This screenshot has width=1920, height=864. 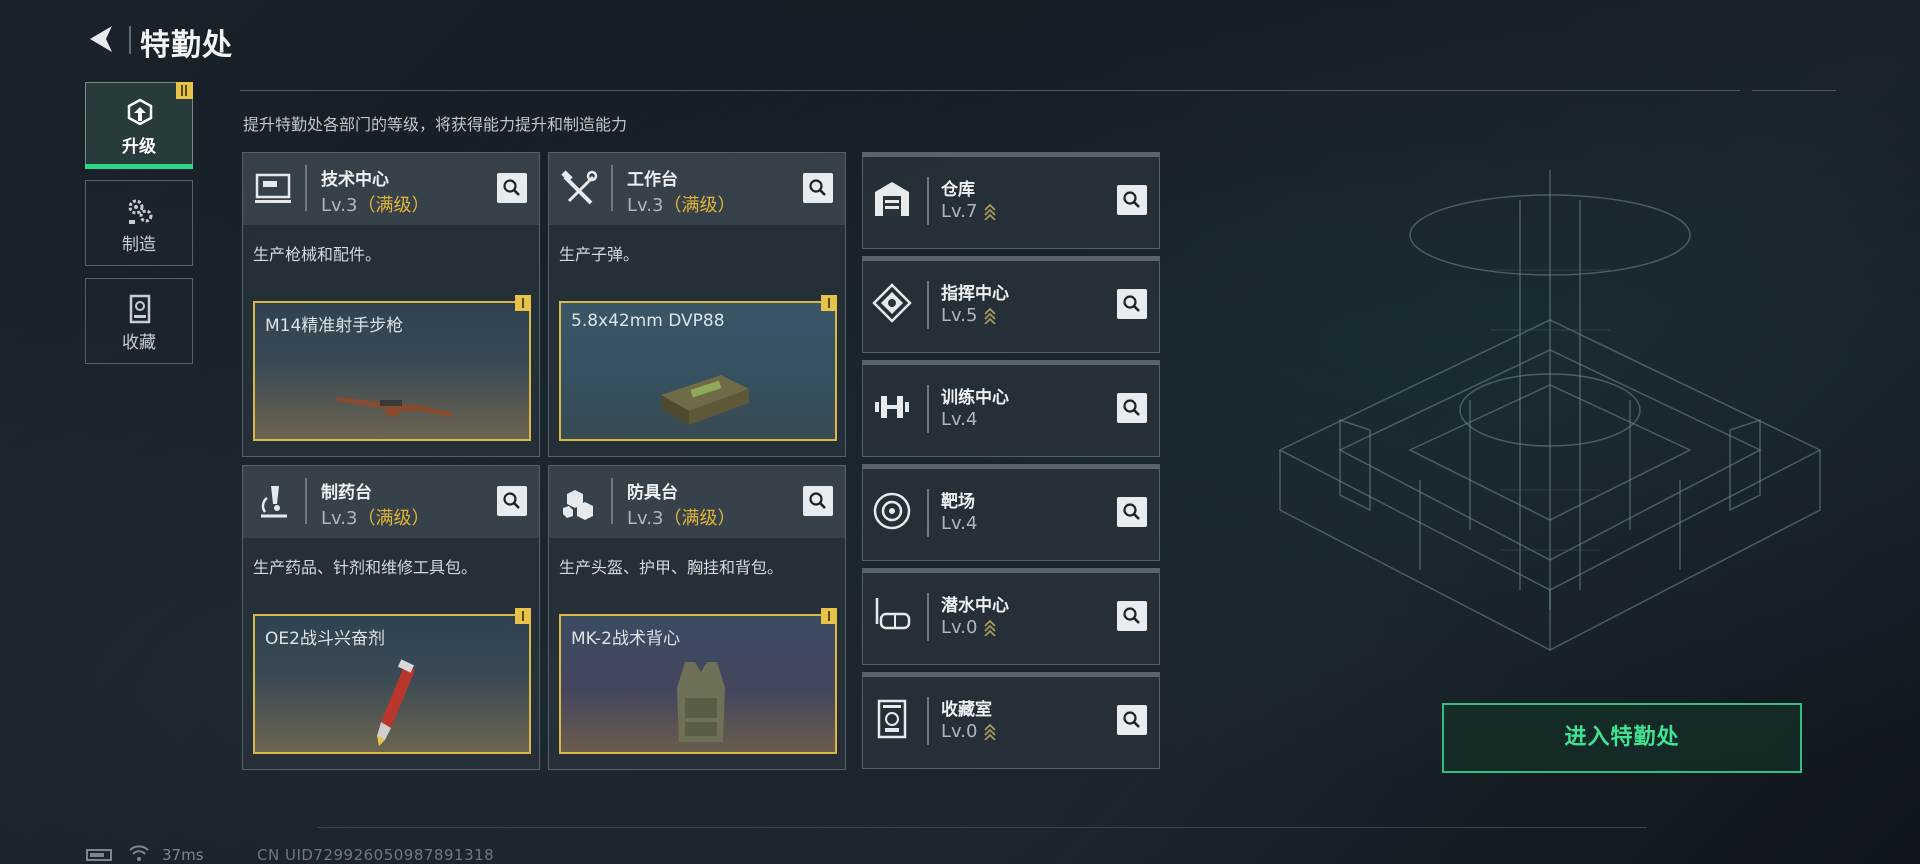 What do you see at coordinates (139, 245) in the screenshot?
I see `tab-craft-label: 制造` at bounding box center [139, 245].